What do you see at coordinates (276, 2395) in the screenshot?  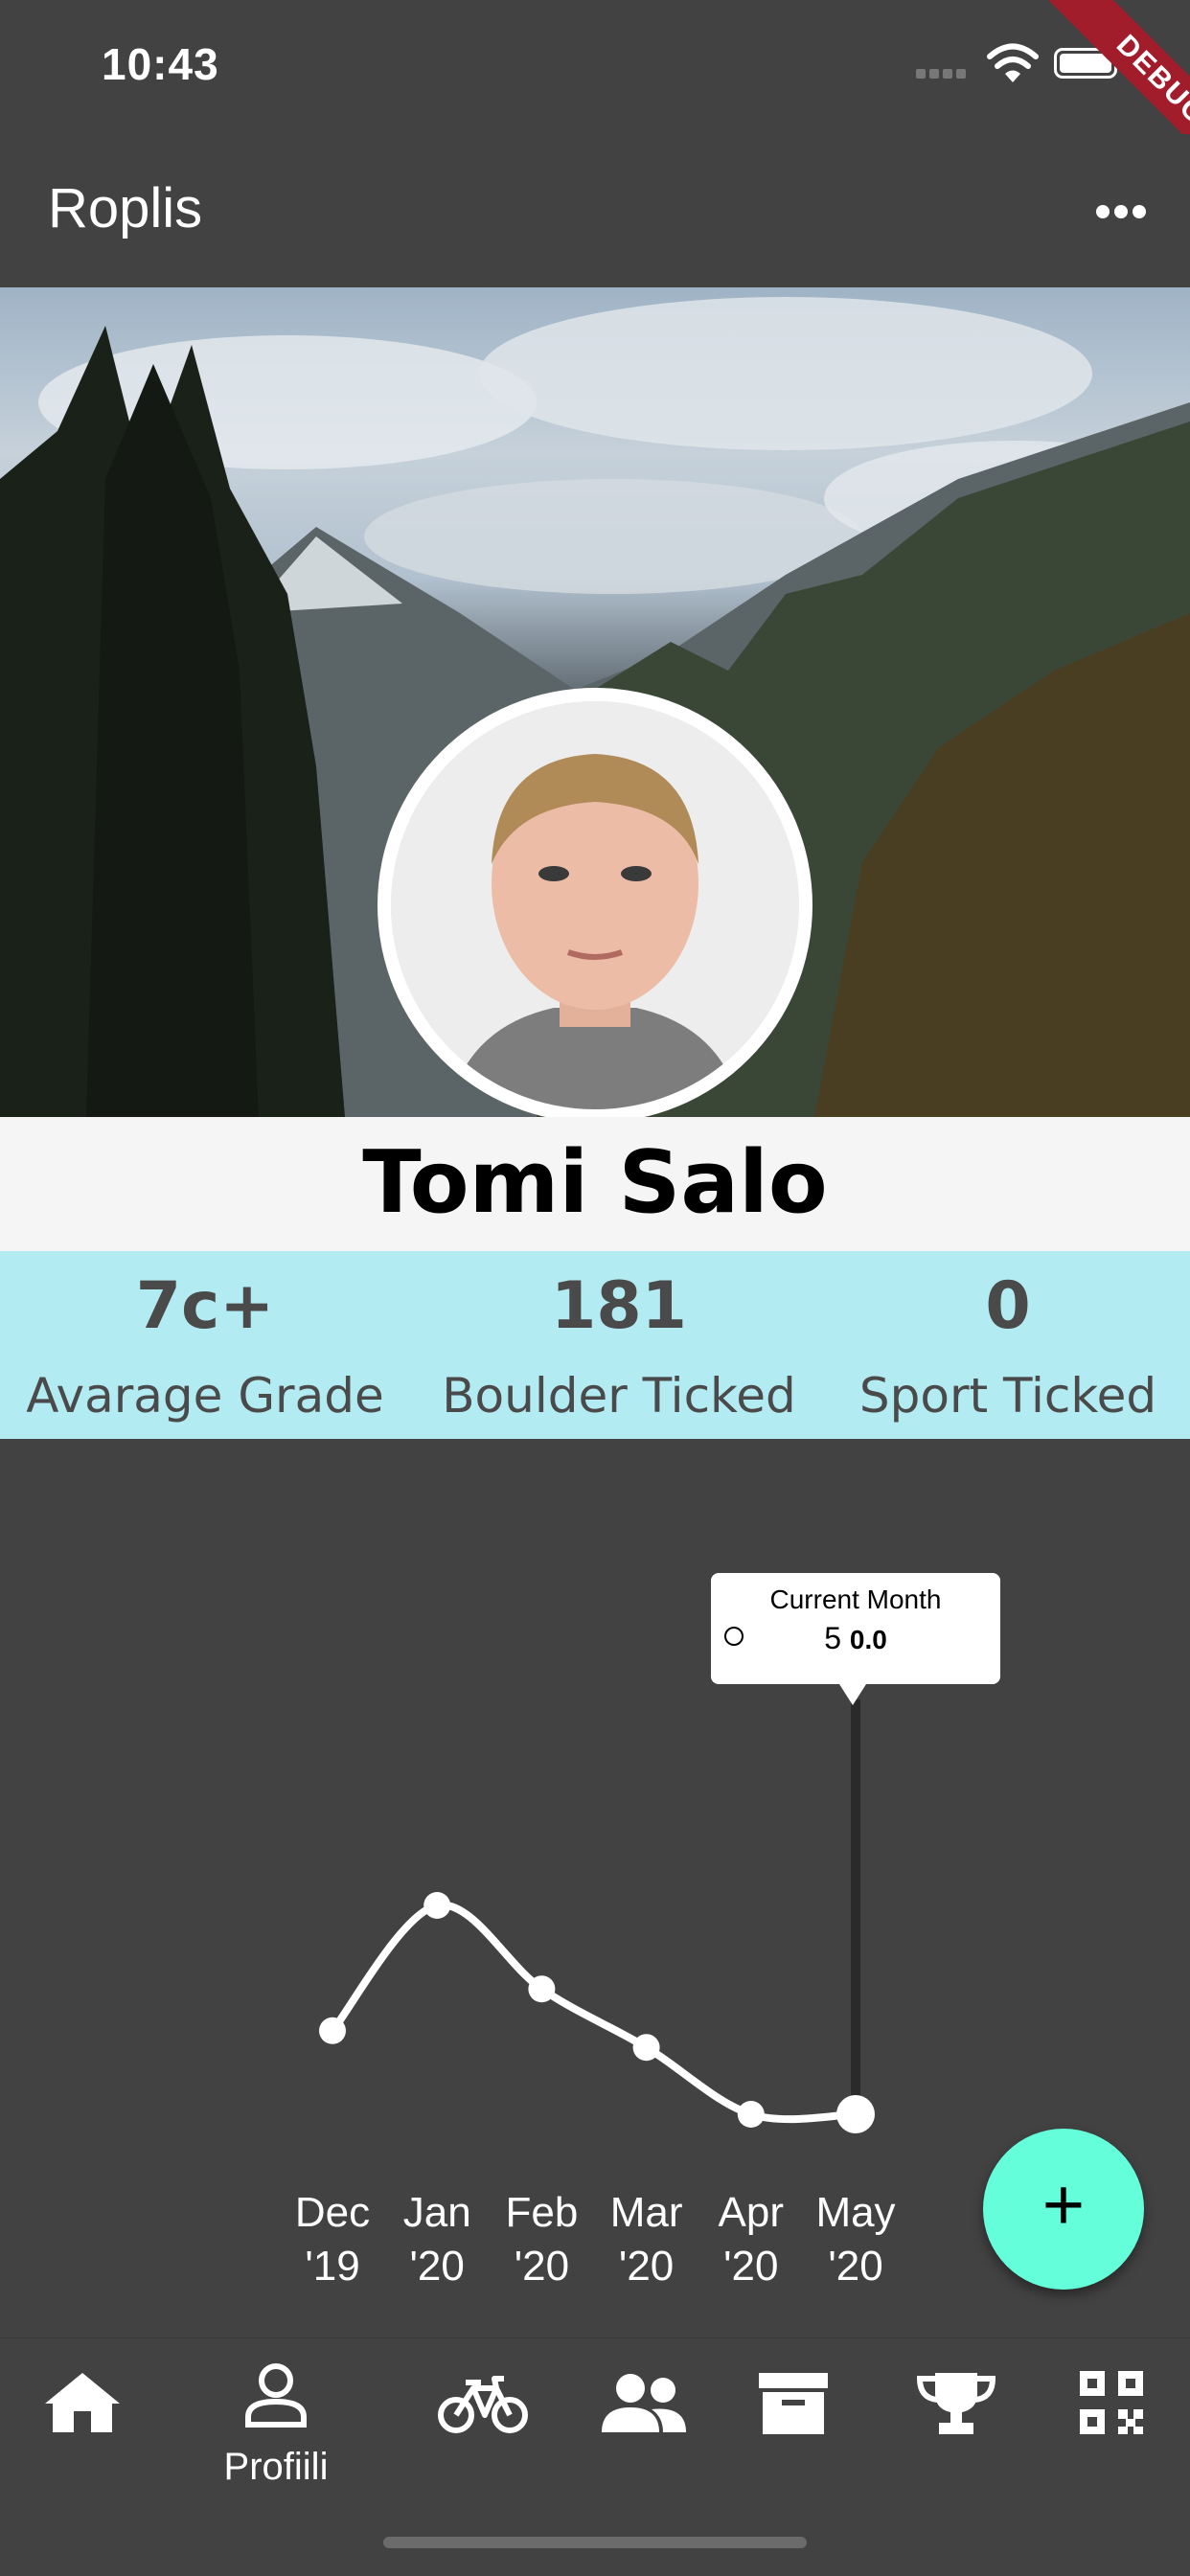 I see `person-icon` at bounding box center [276, 2395].